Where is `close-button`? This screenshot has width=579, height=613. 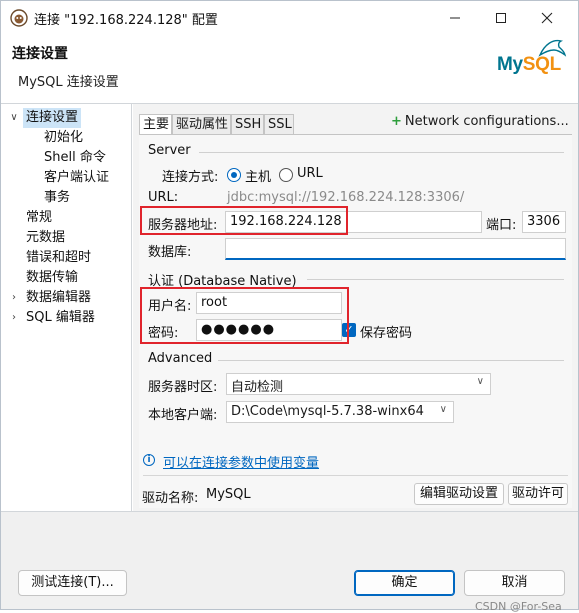 close-button is located at coordinates (547, 17).